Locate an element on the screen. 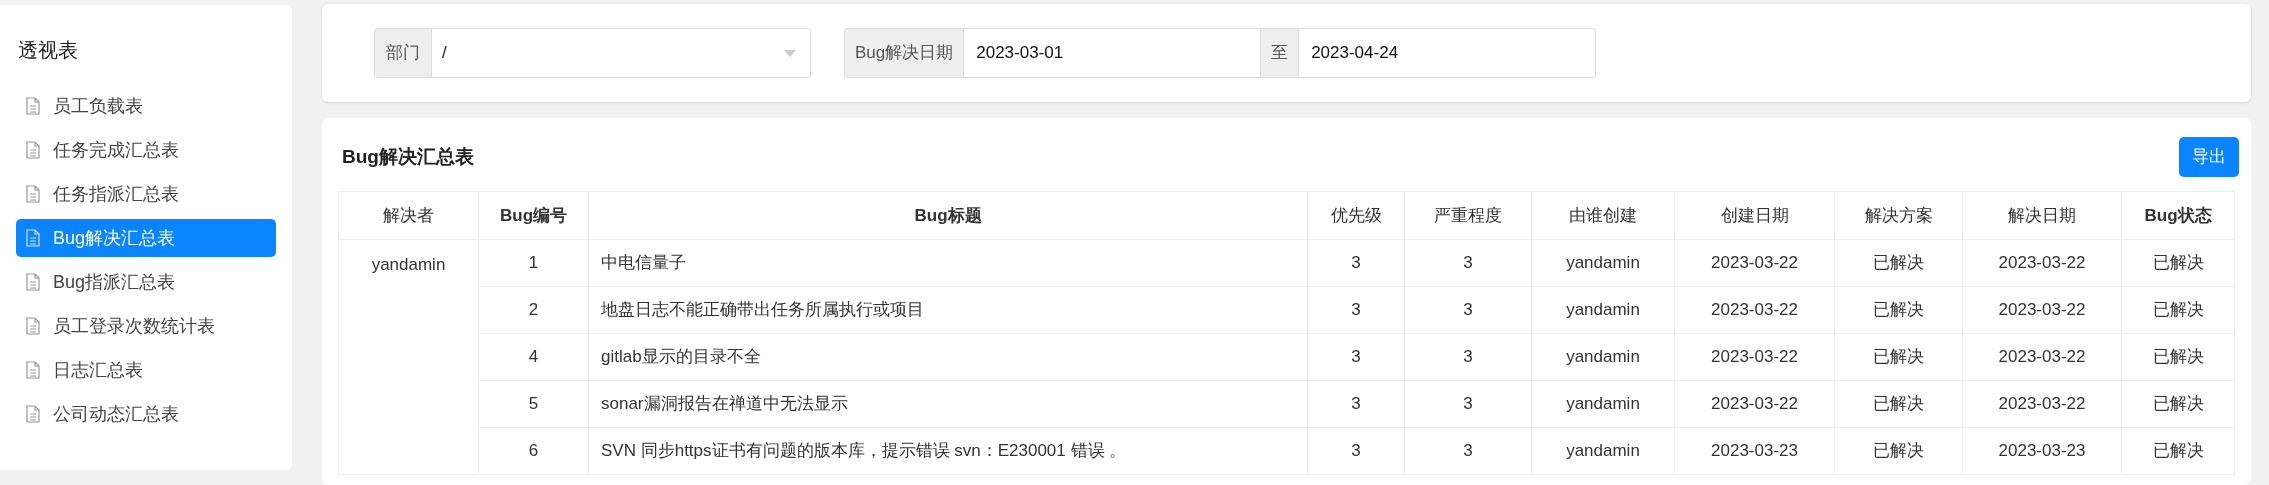  sidebar-item: 员工登录次数统计表 is located at coordinates (146, 326).